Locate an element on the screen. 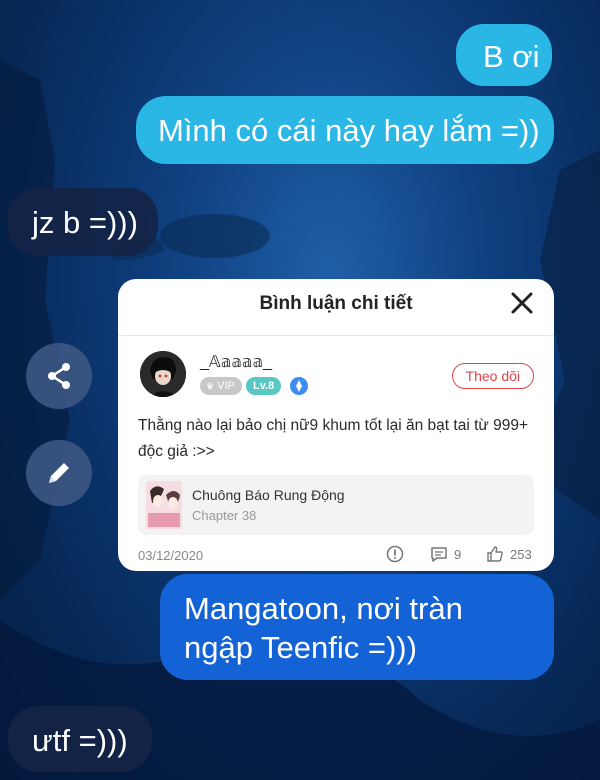 The height and width of the screenshot is (780, 600). edit-button is located at coordinates (59, 473).